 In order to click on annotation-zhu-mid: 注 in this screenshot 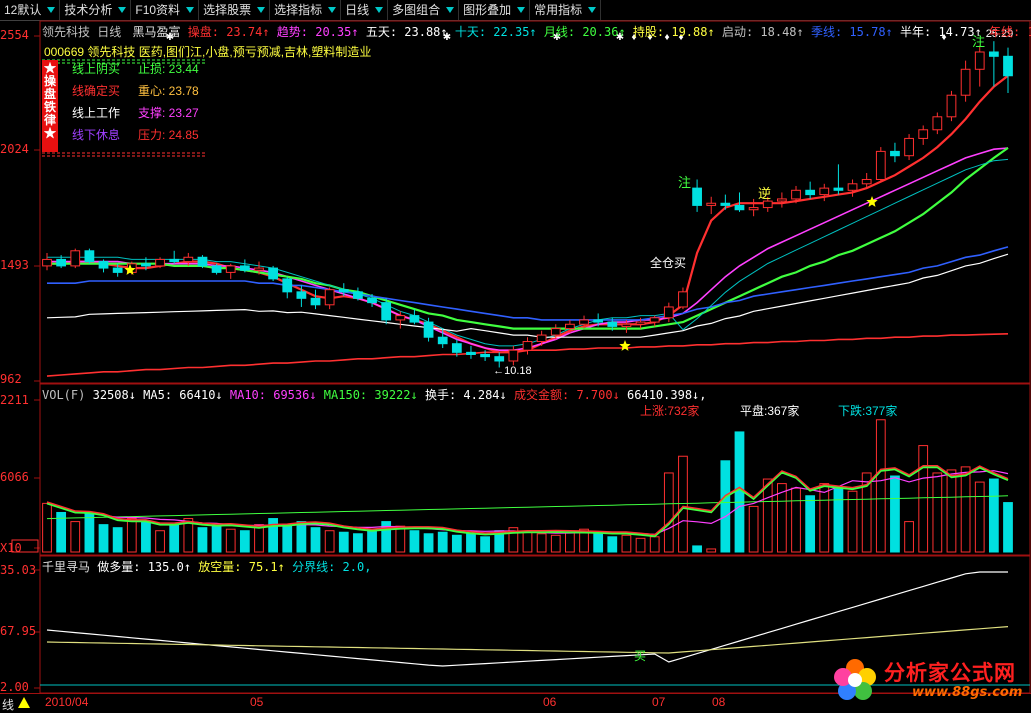, I will do `click(684, 182)`.